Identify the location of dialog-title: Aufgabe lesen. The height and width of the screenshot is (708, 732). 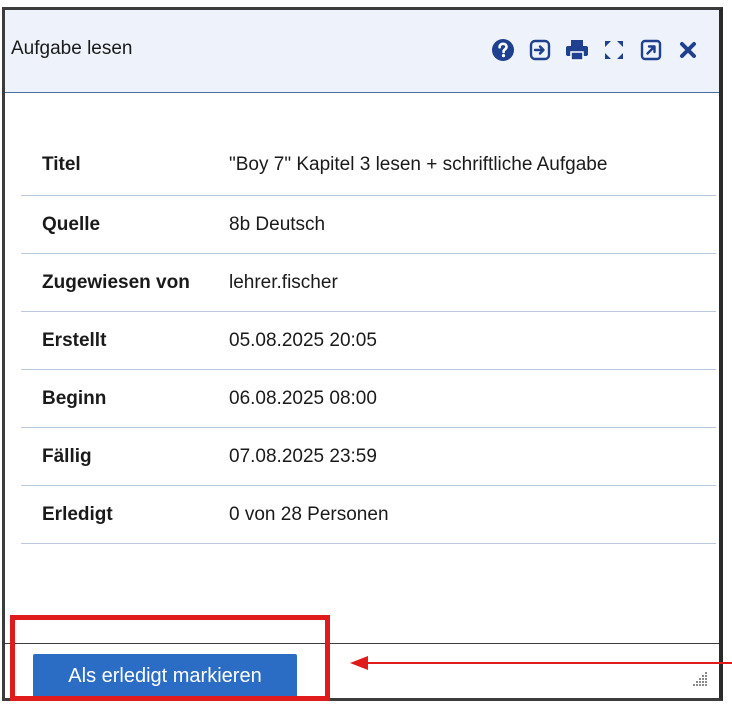
(72, 48).